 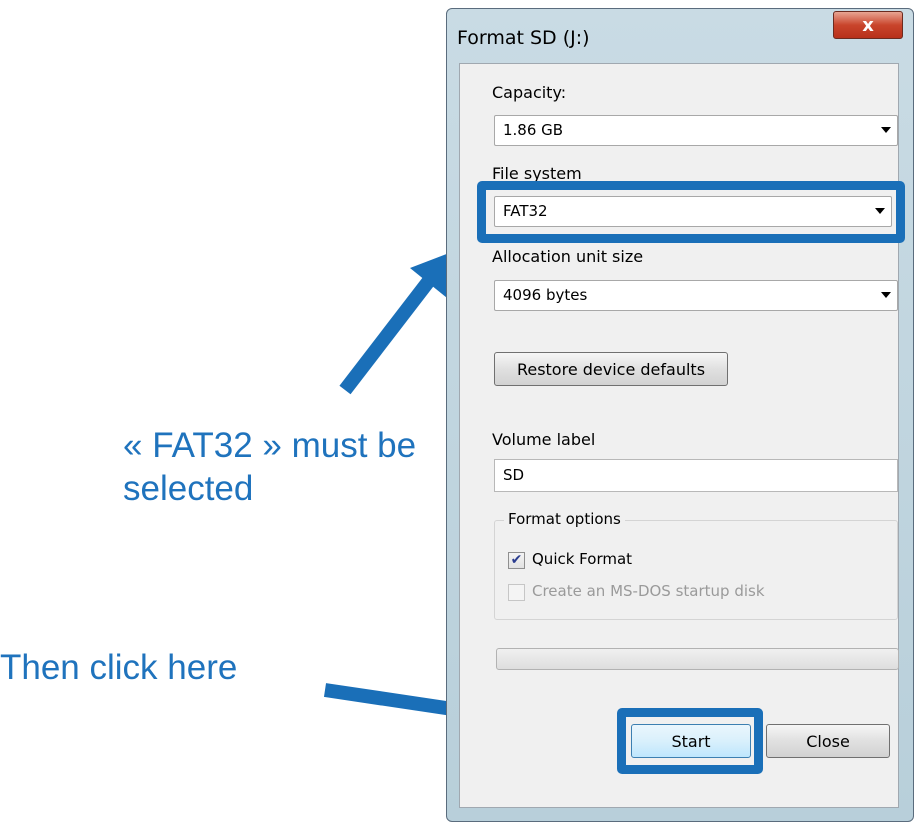 I want to click on allocation-select: 4096 bytes, so click(x=696, y=295).